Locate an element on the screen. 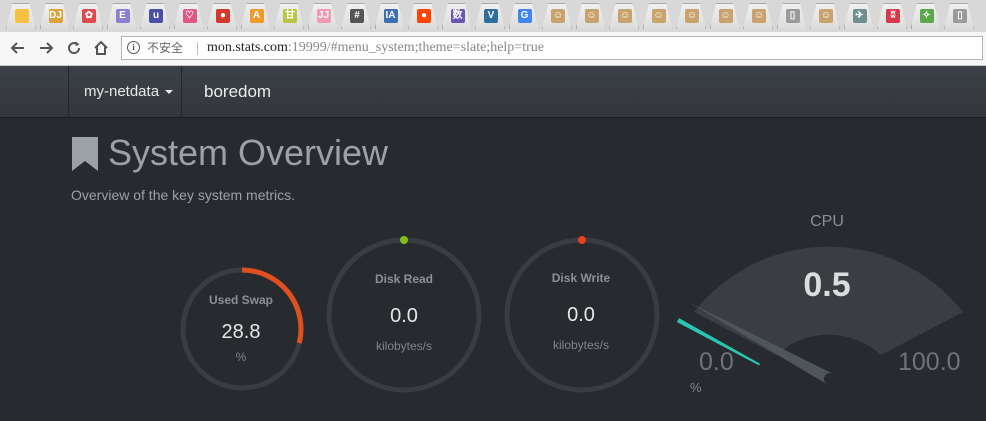 This screenshot has height=421, width=986. browser-tab-strip: DJ ✿ Eu ♡ ● A 甘 JJ # IA ● 数 V G ☺ ☺ ☺ ☺ ☺ ☺ ☺ ▯ ☺ ✈ ʬ ✧ ▯ is located at coordinates (493, 16).